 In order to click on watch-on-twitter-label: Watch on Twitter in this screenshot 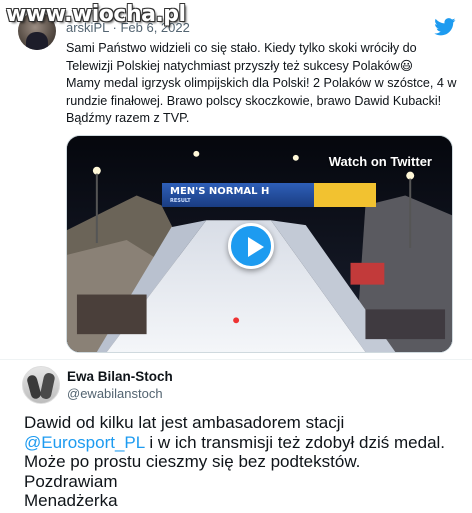, I will do `click(380, 161)`.